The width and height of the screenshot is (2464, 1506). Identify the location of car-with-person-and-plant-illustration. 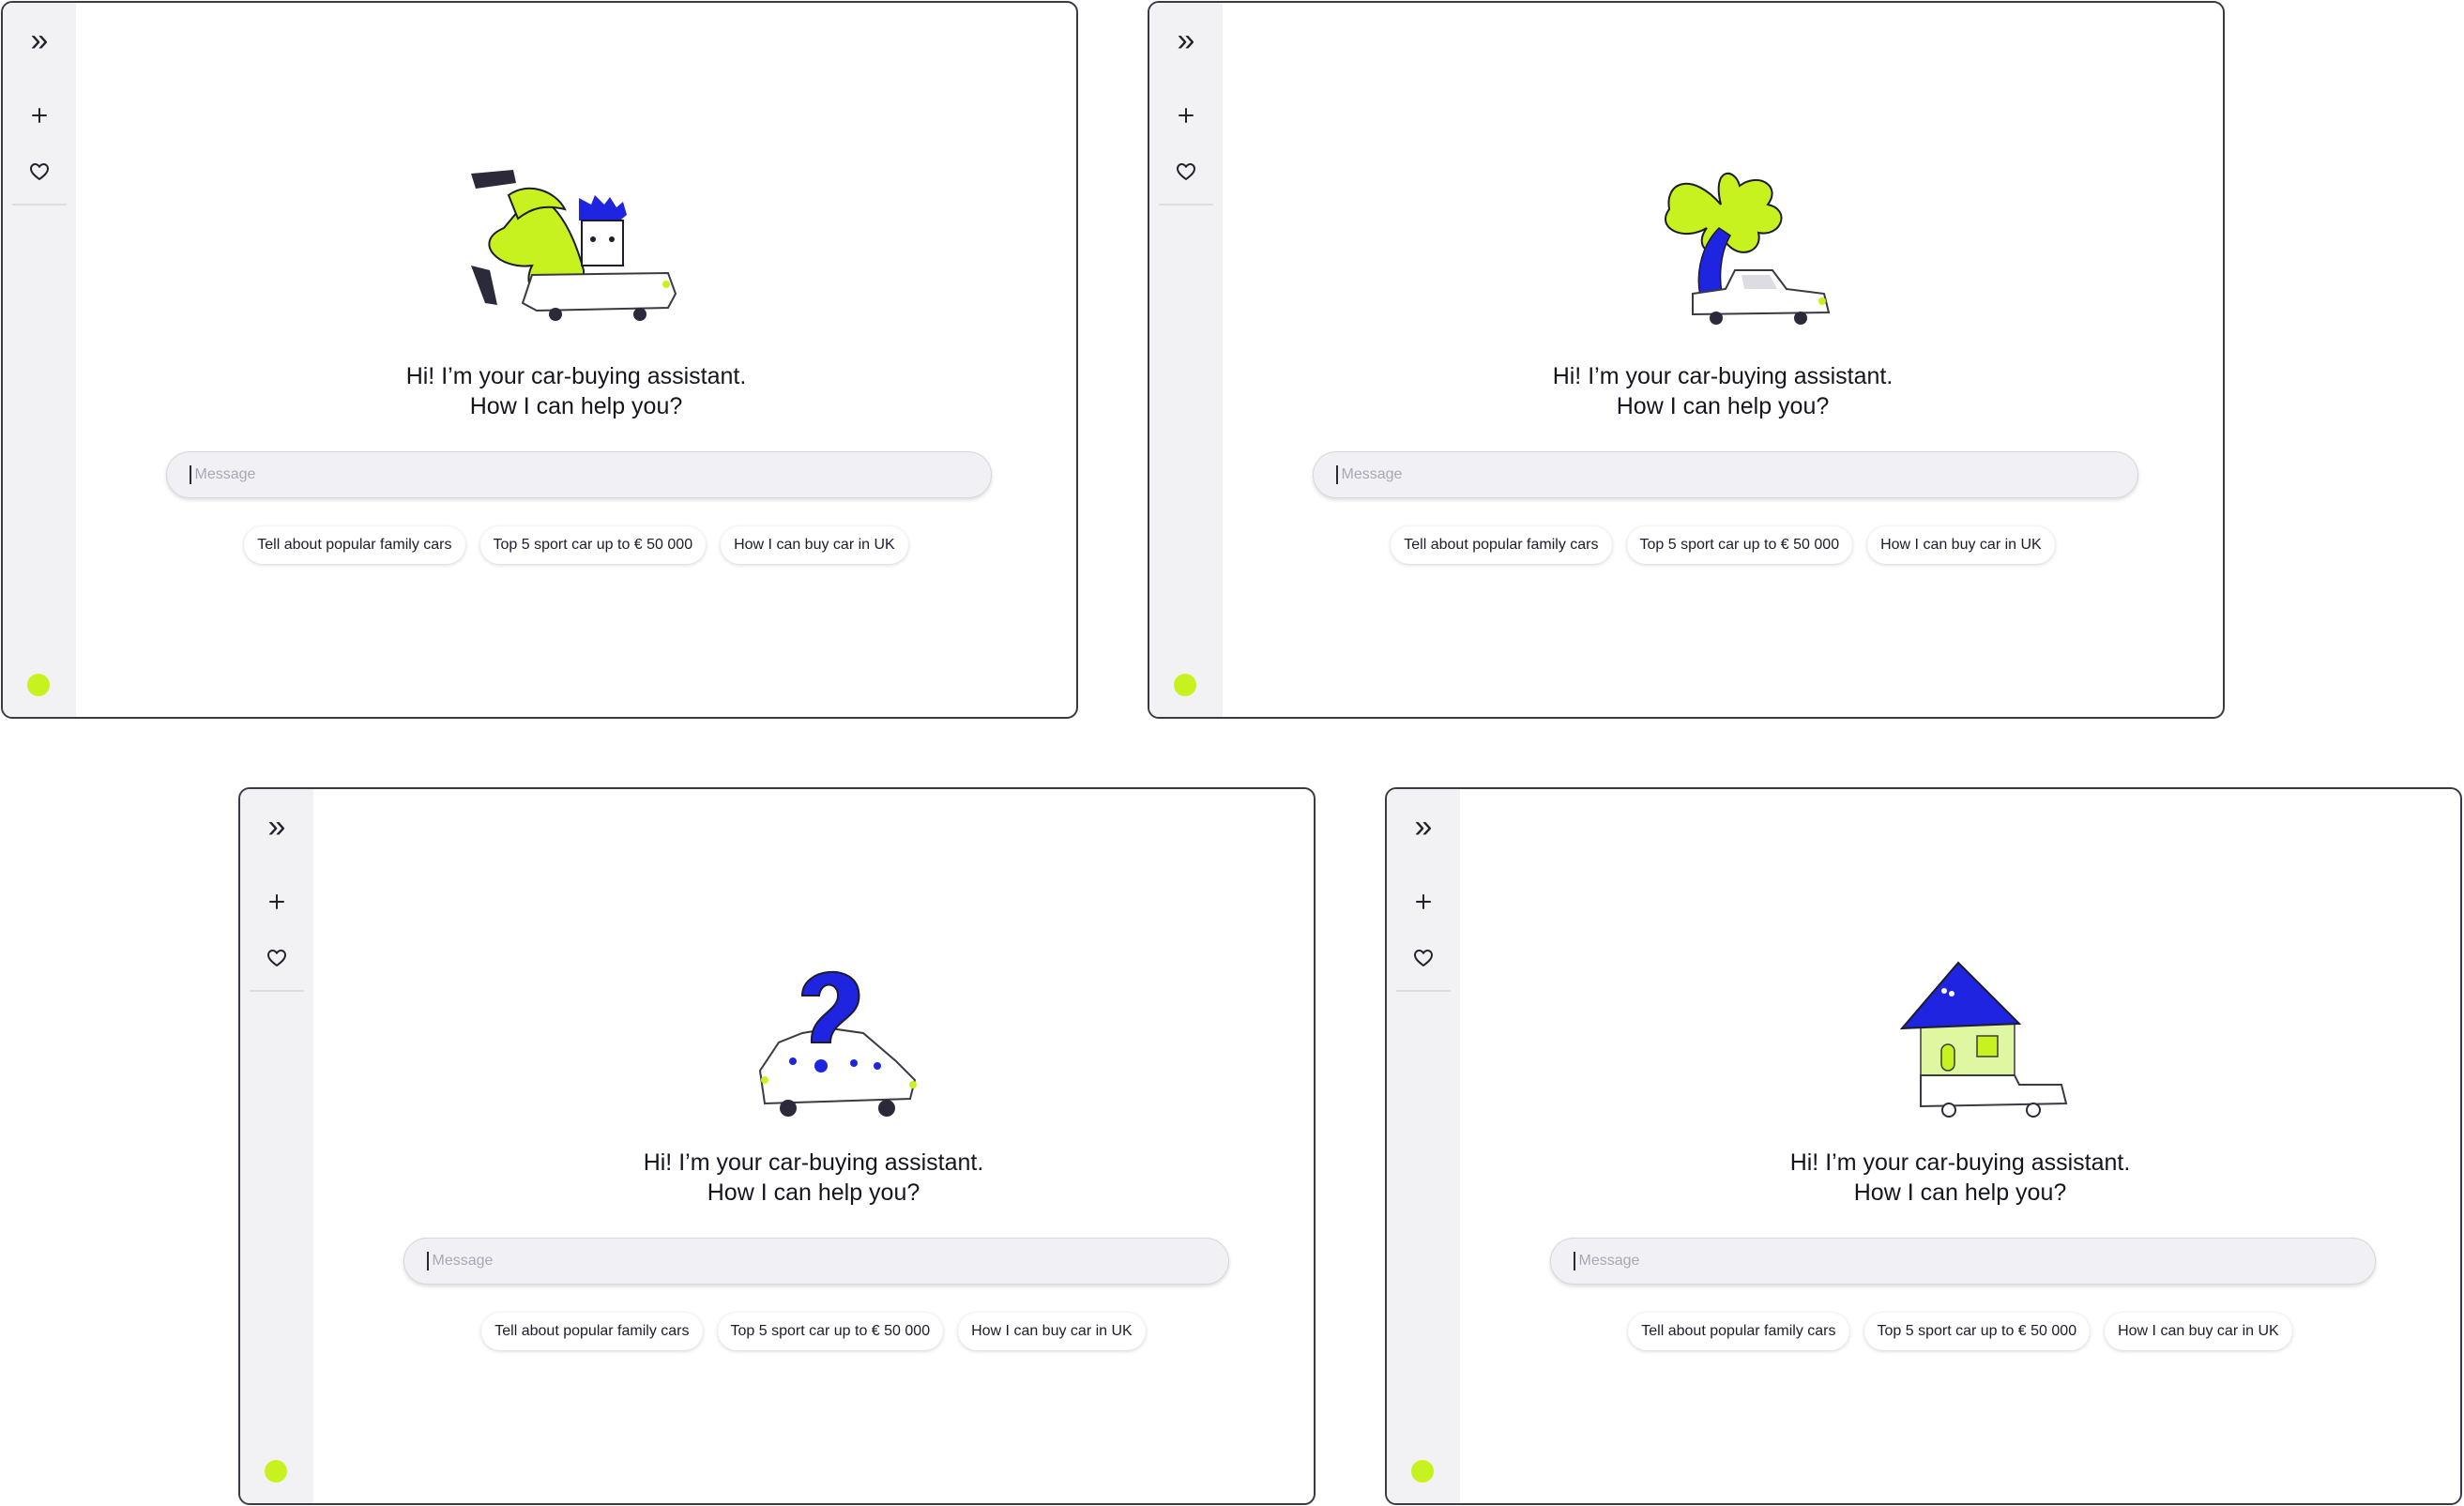
(574, 247).